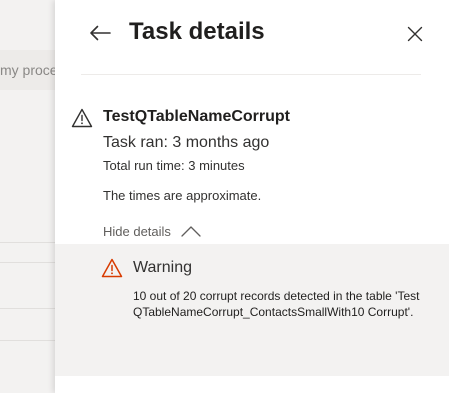 This screenshot has width=449, height=393. Describe the element at coordinates (182, 195) in the screenshot. I see `approximate-note: The times are approximate.` at that location.